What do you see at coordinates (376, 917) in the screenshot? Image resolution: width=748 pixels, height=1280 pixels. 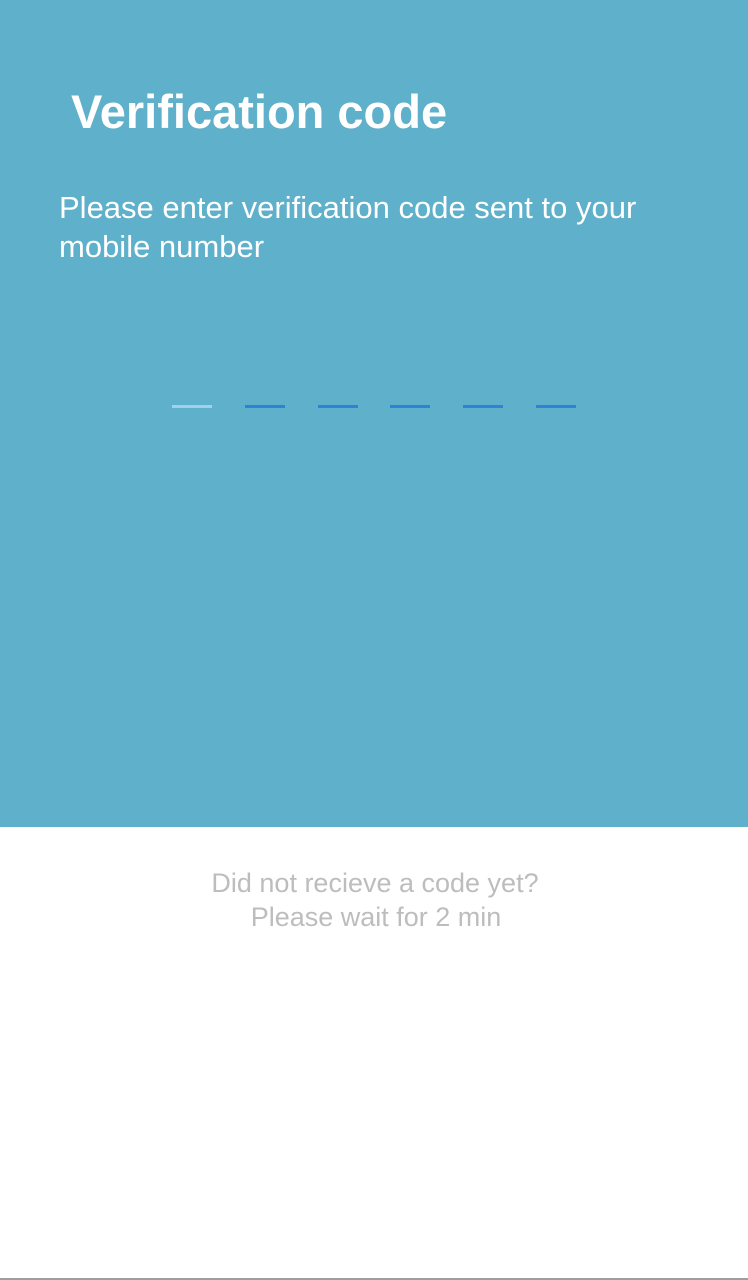 I see `resend-wait-message: Please wait for 2 min` at bounding box center [376, 917].